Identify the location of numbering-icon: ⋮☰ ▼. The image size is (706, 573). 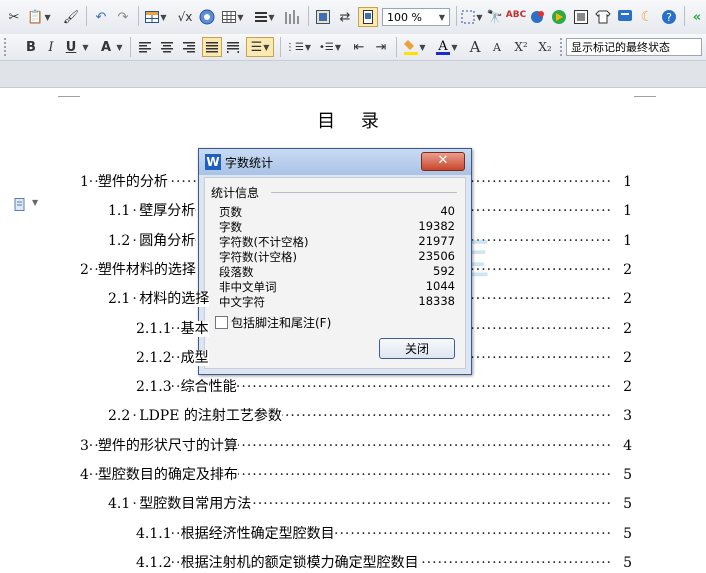
(298, 47).